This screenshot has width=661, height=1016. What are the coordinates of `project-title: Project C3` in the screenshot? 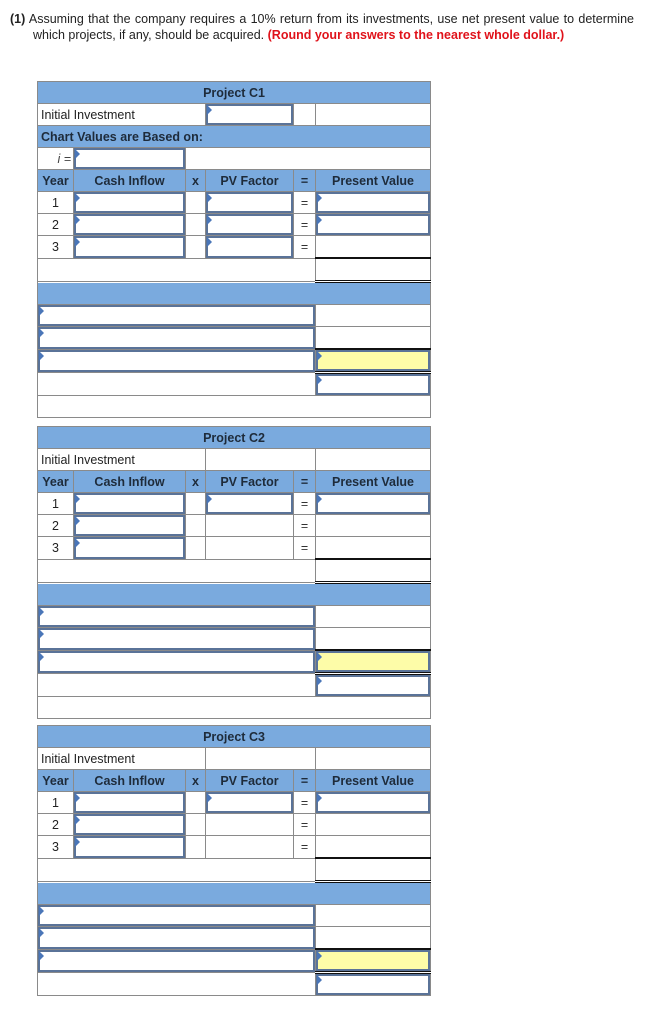 It's located at (234, 736).